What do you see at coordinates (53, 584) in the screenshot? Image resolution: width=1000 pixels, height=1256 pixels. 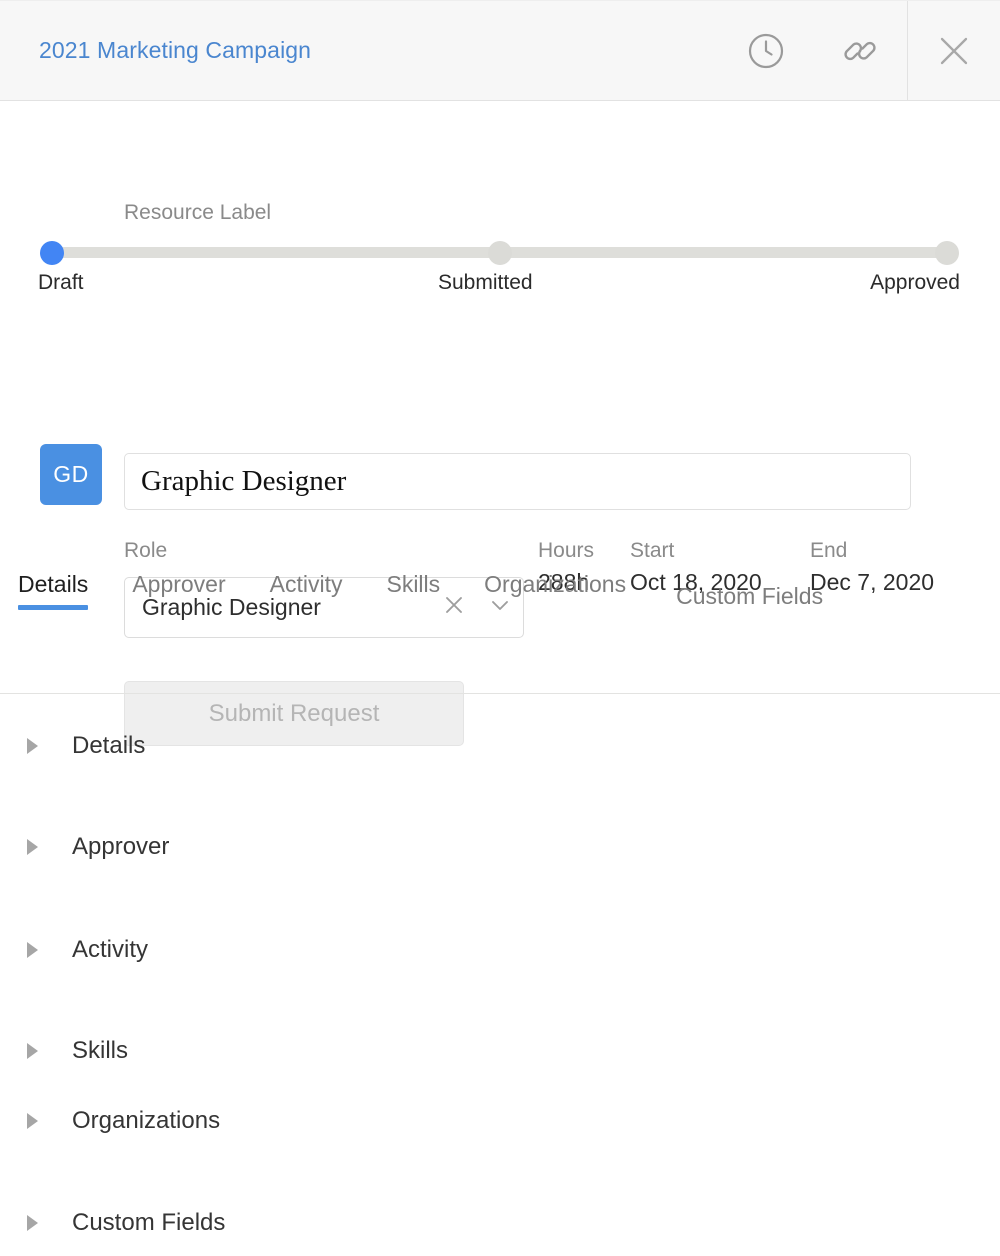 I see `tab-label: Details` at bounding box center [53, 584].